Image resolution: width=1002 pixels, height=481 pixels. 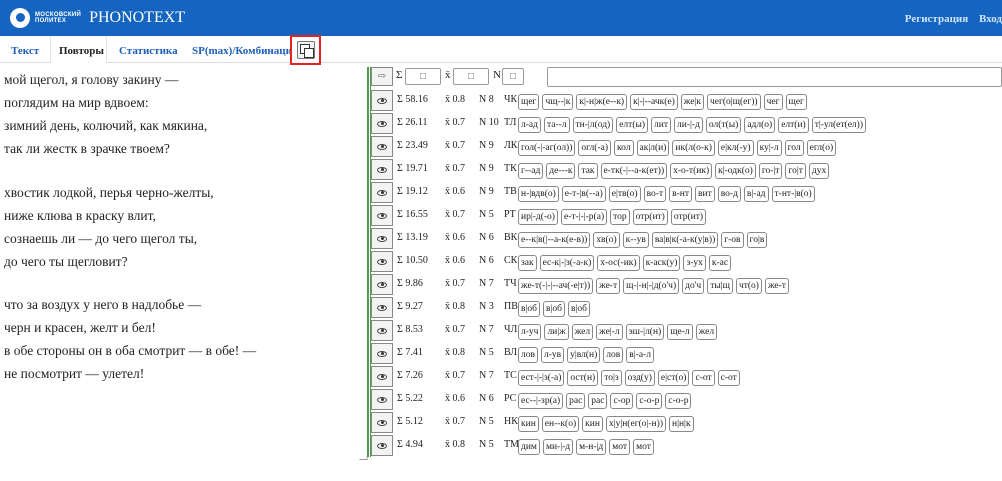 What do you see at coordinates (45, 18) in the screenshot?
I see `polytech-logo: МОСКОВСКИЙ ПОЛИТЕХ` at bounding box center [45, 18].